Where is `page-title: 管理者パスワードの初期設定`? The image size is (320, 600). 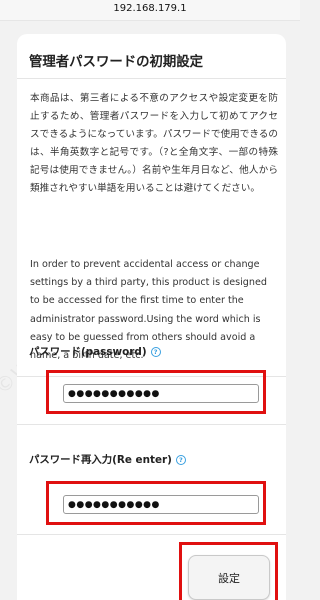 page-title: 管理者パスワードの初期設定 is located at coordinates (116, 62).